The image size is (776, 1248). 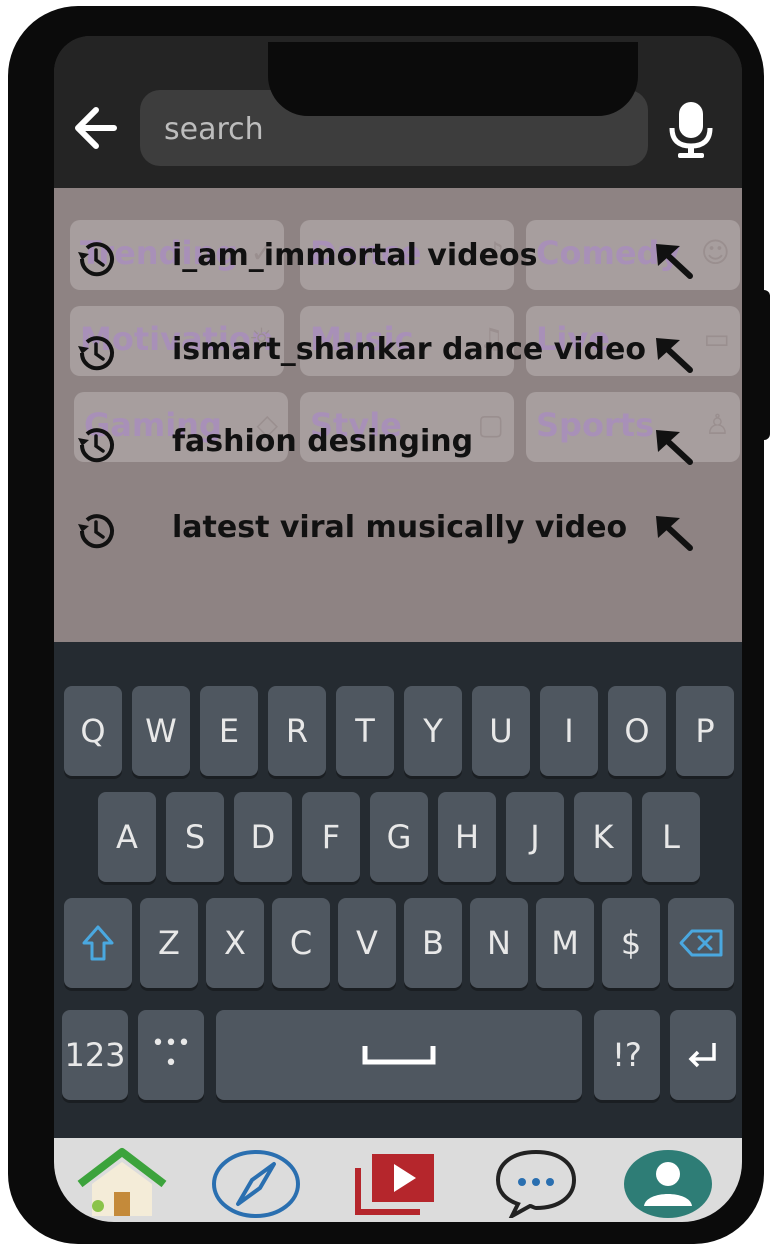 What do you see at coordinates (127, 837) in the screenshot?
I see `key: A` at bounding box center [127, 837].